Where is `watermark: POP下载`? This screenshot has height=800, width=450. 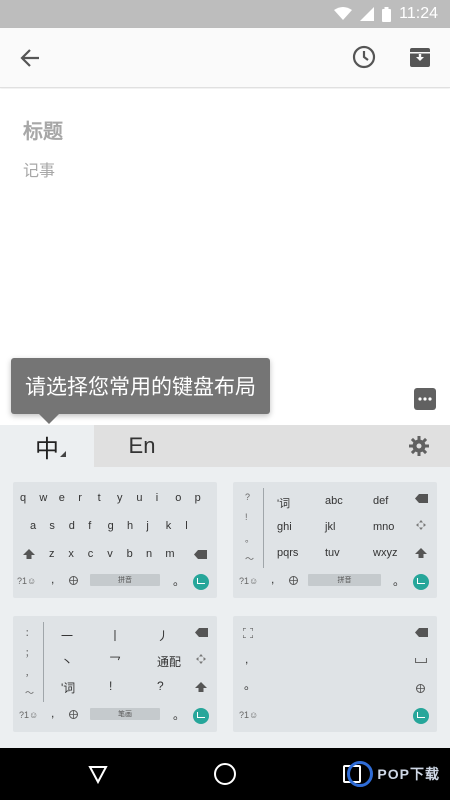 watermark: POP下载 is located at coordinates (393, 774).